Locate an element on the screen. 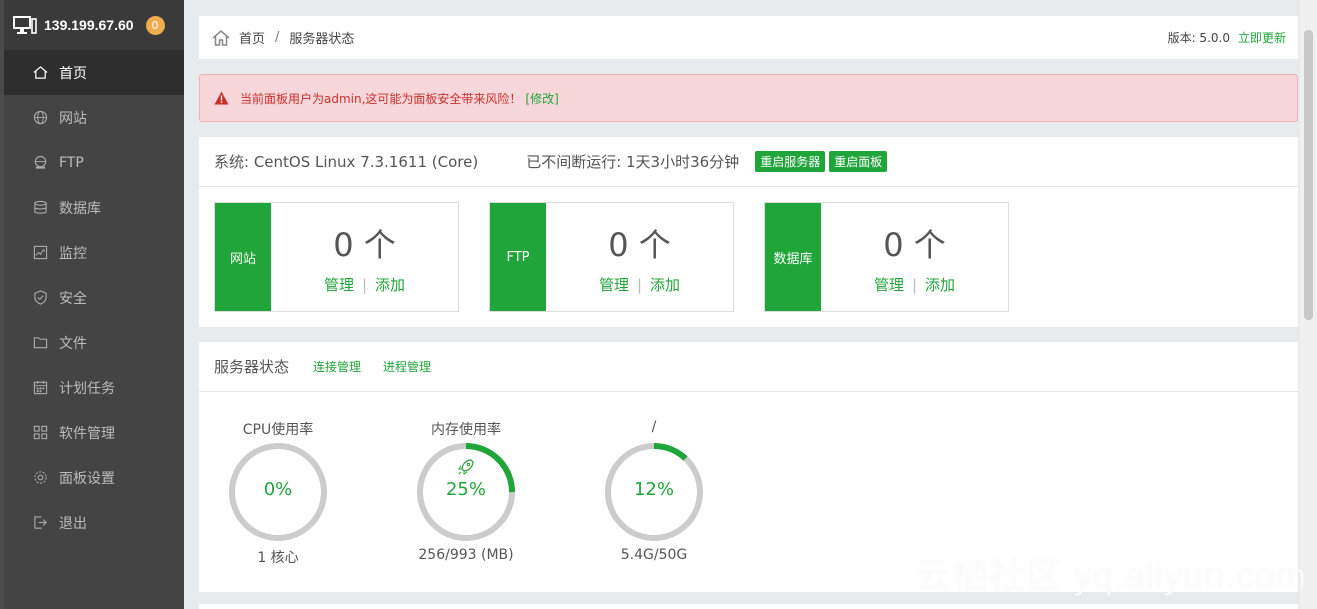 Image resolution: width=1317 pixels, height=609 pixels. globe-icon is located at coordinates (40, 118).